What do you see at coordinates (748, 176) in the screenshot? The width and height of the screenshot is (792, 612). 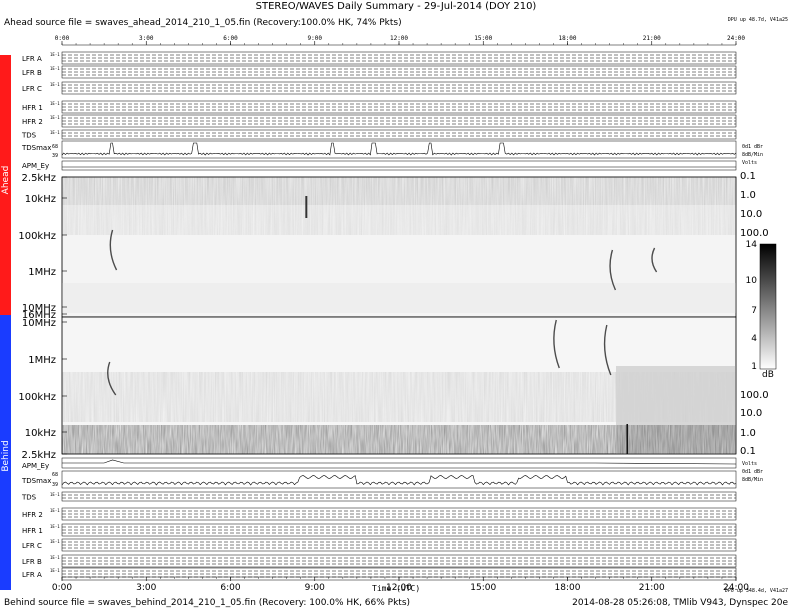 I see `ahead-right-label: 0.1` at bounding box center [748, 176].